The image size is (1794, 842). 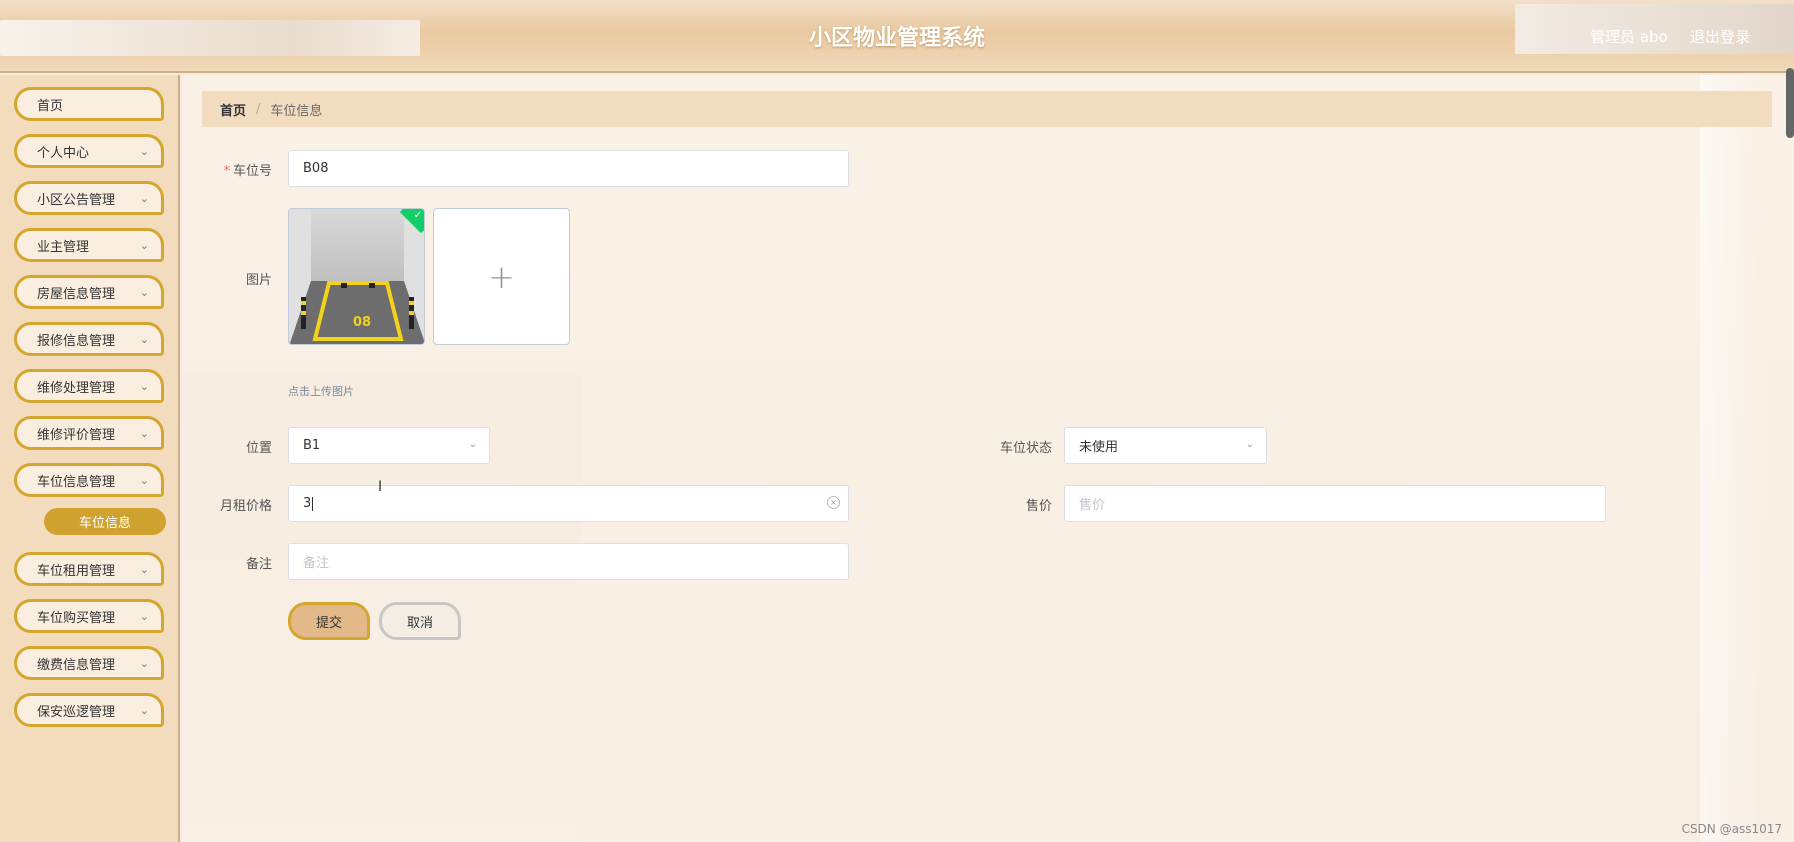 I want to click on upload-tip: 点击上传图片, so click(x=321, y=391).